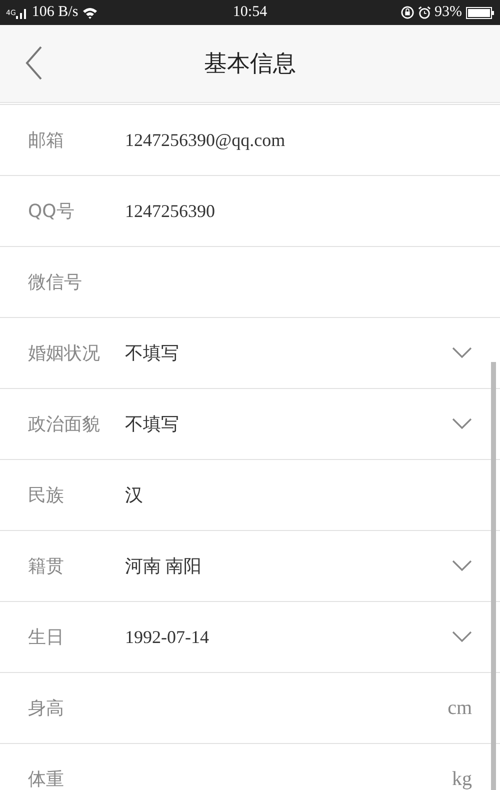 Image resolution: width=500 pixels, height=790 pixels. What do you see at coordinates (424, 12) in the screenshot?
I see `alarm-icon` at bounding box center [424, 12].